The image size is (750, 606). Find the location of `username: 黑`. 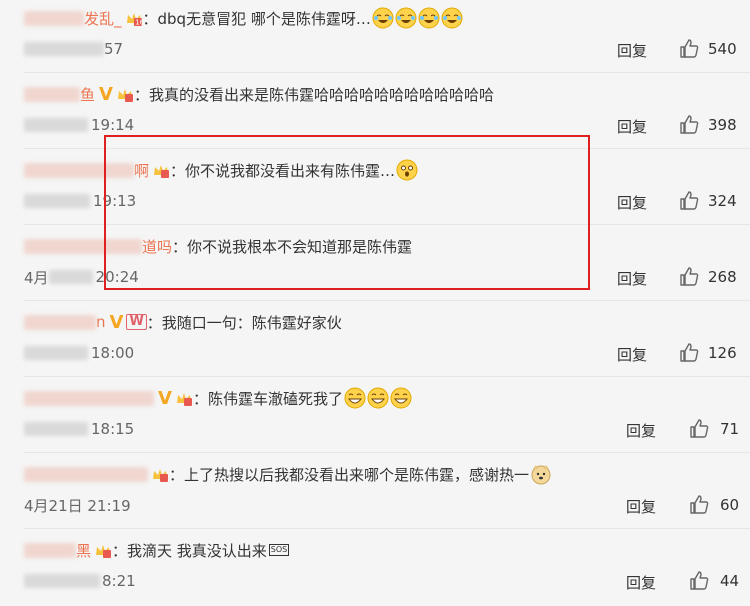

username: 黑 is located at coordinates (83, 550).